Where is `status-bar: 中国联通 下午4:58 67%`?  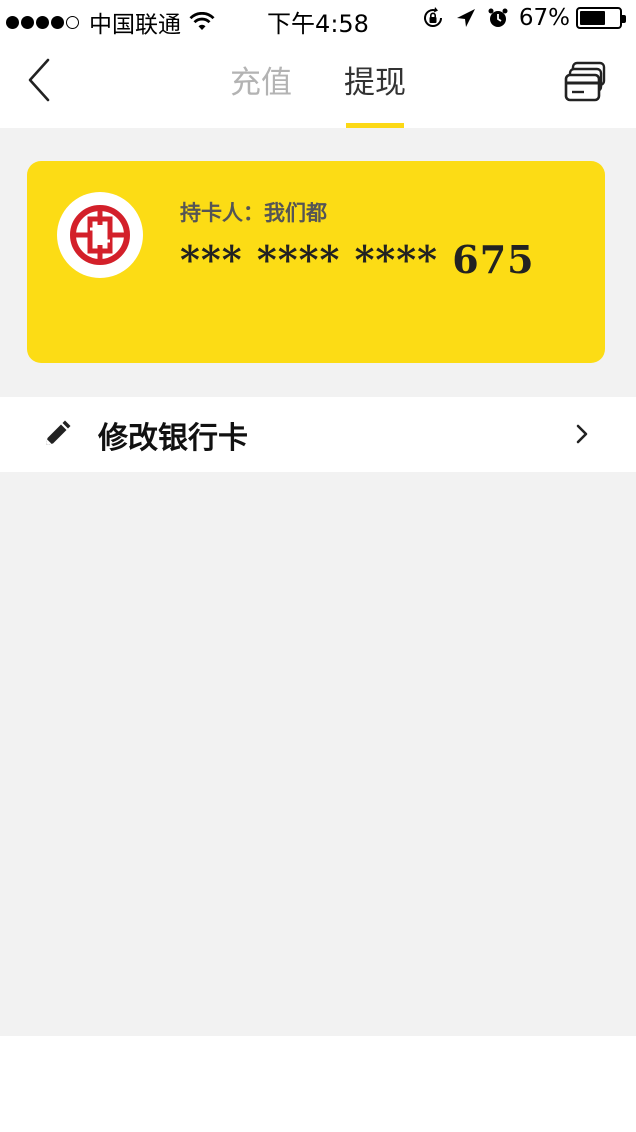 status-bar: 中国联通 下午4:58 67% is located at coordinates (318, 20).